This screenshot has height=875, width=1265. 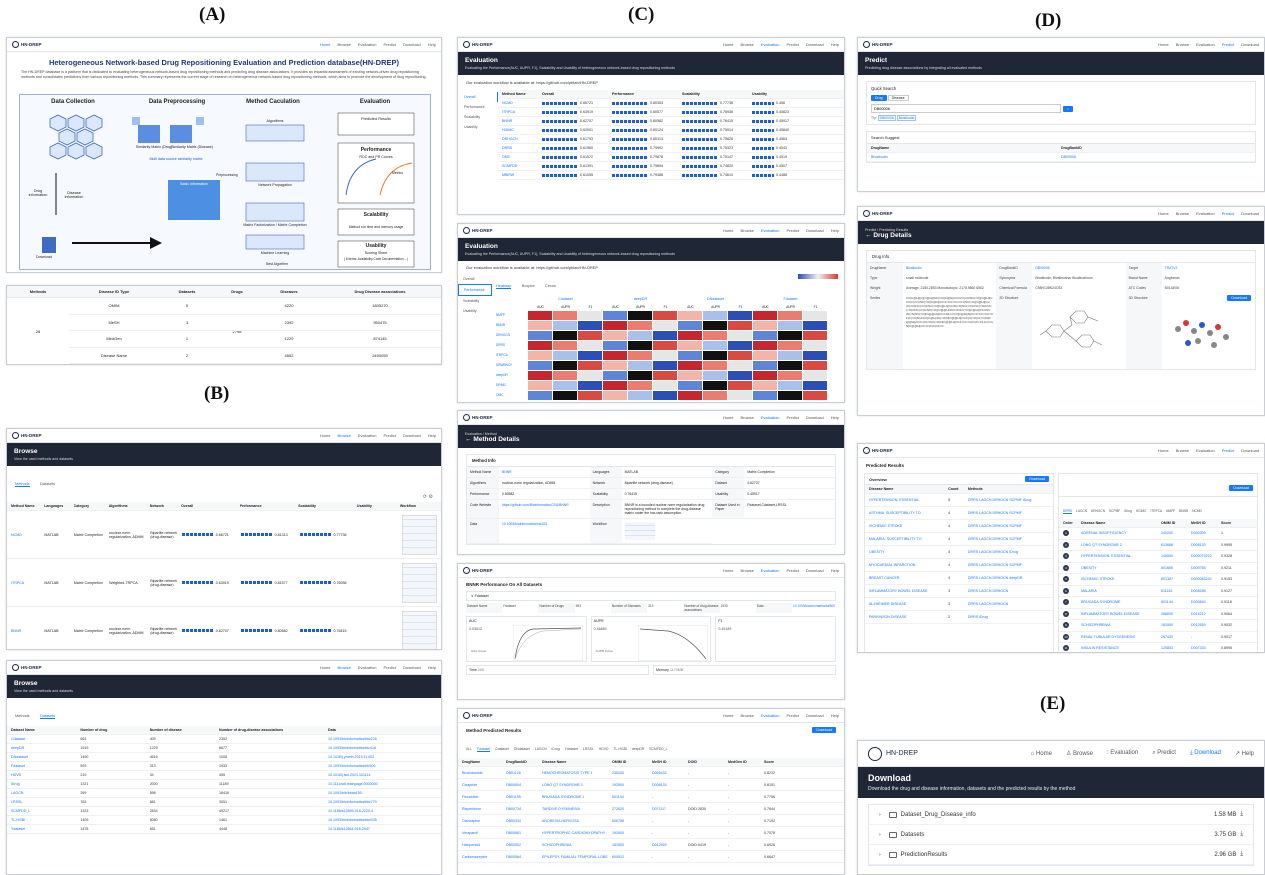 What do you see at coordinates (1176, 533) in the screenshot?
I see `omim-link: 240200` at bounding box center [1176, 533].